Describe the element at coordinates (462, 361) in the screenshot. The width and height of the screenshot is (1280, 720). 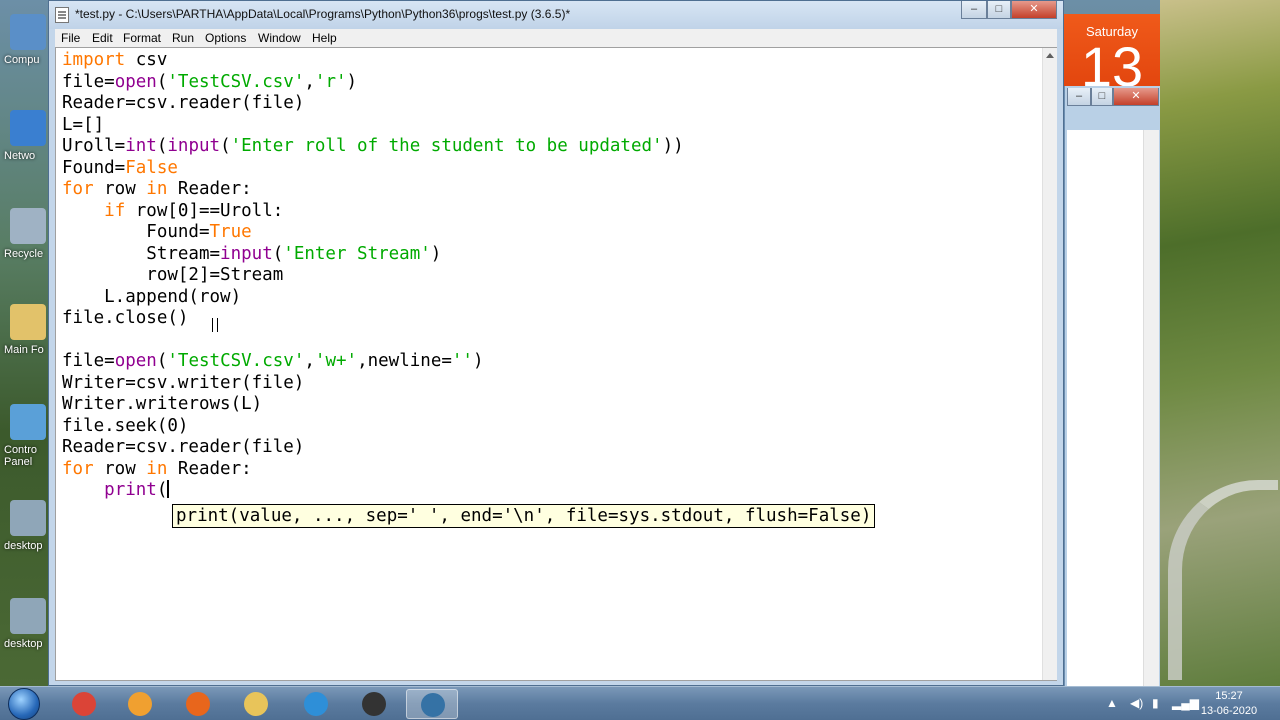
I see `code-token: ''` at that location.